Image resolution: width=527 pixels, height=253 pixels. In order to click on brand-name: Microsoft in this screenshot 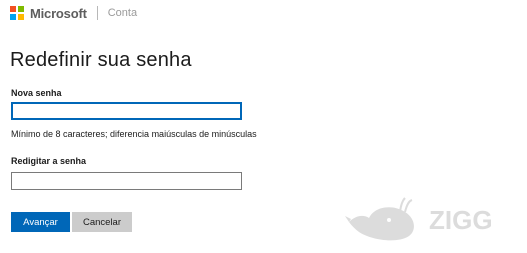, I will do `click(58, 13)`.